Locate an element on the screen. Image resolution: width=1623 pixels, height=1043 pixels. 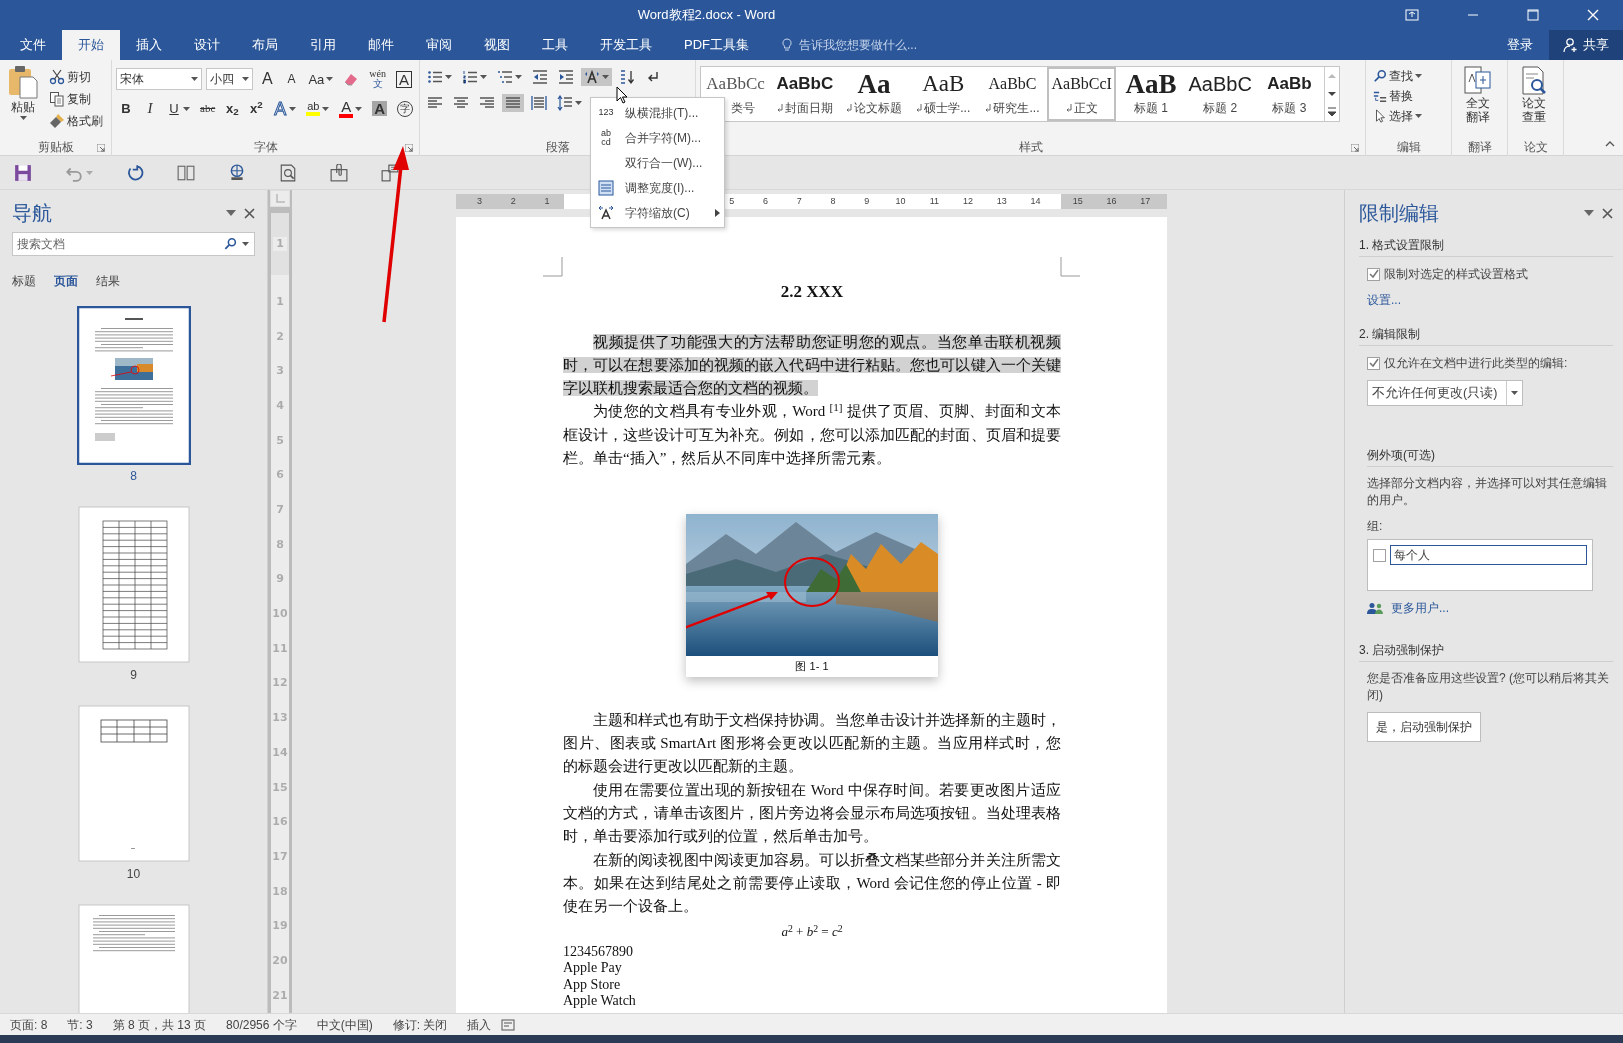
status-item: 第 8 页，共 13 页 is located at coordinates (159, 1024).